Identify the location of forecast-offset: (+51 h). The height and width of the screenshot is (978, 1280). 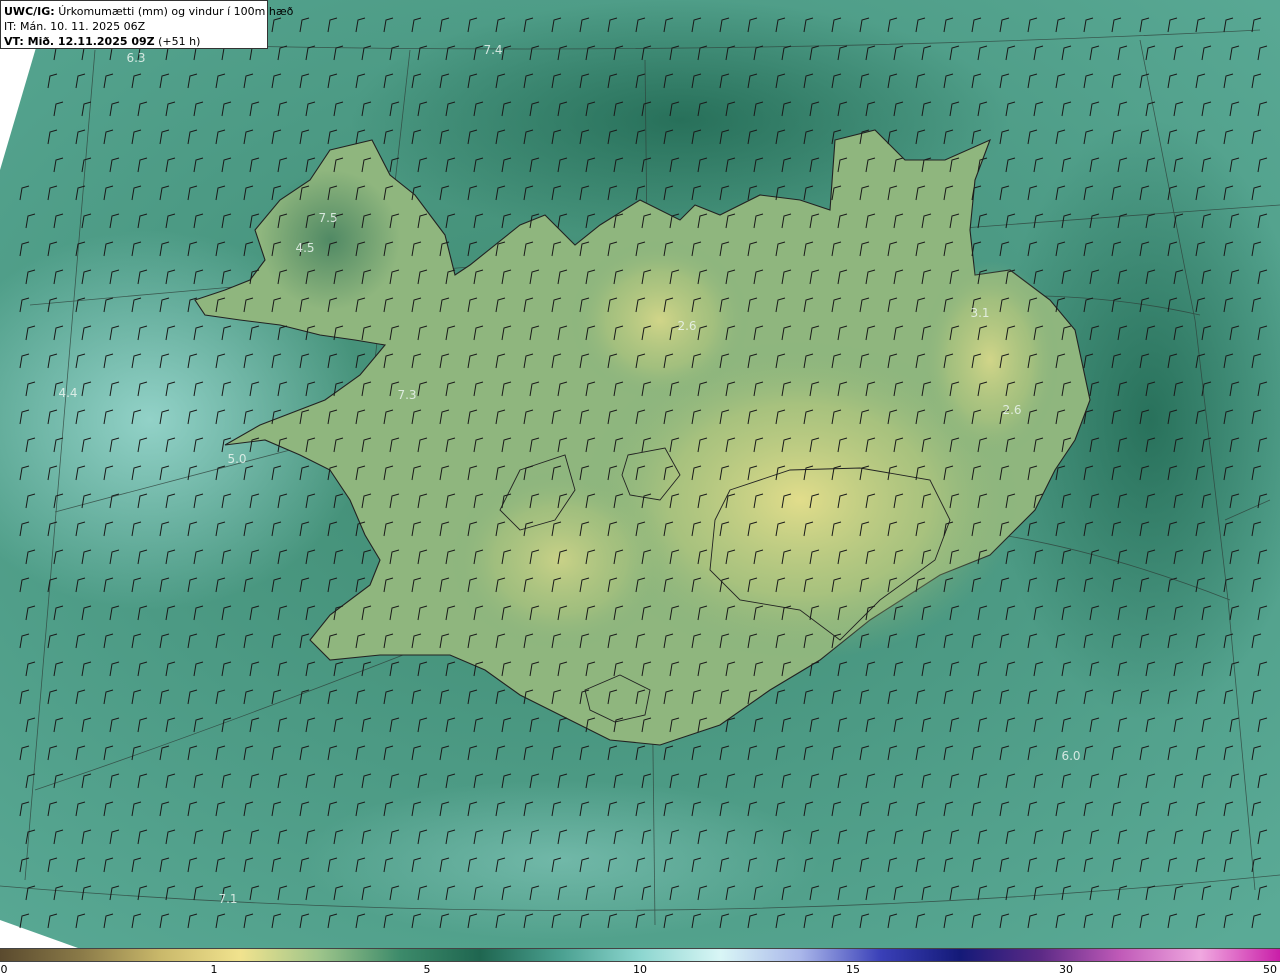
(179, 41).